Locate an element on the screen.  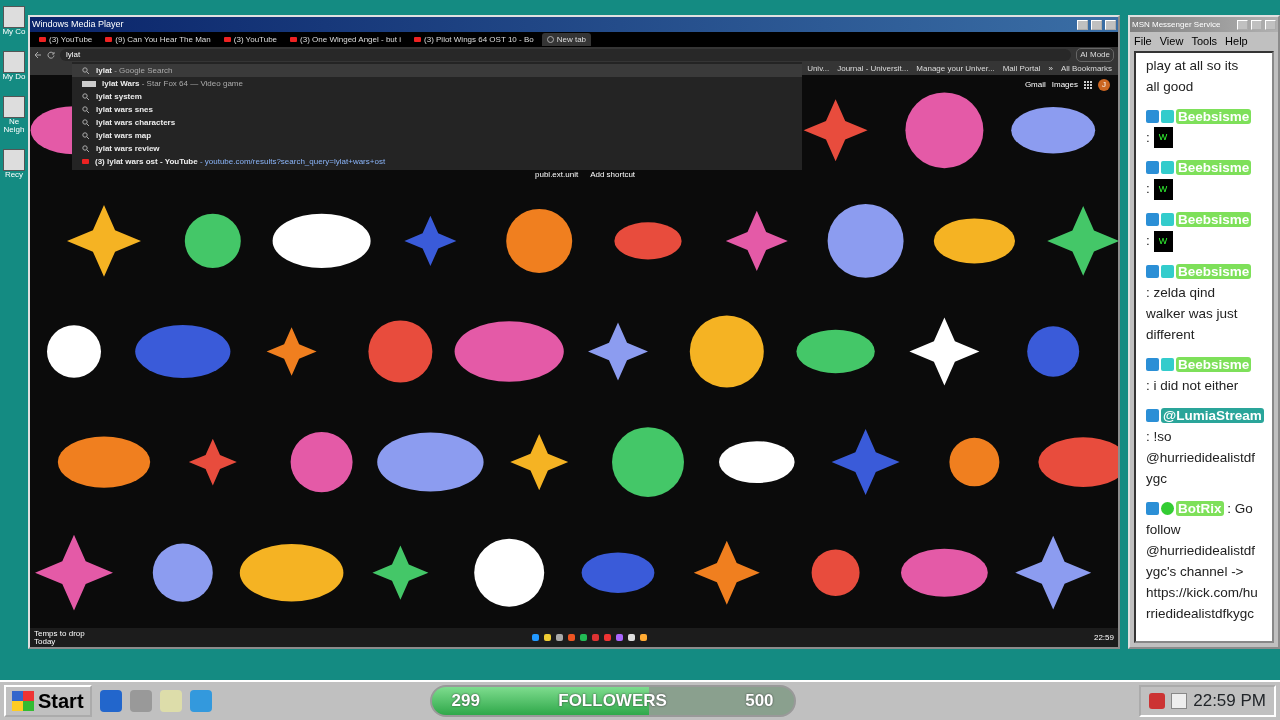
apps-grid-icon is located at coordinates (1088, 85).